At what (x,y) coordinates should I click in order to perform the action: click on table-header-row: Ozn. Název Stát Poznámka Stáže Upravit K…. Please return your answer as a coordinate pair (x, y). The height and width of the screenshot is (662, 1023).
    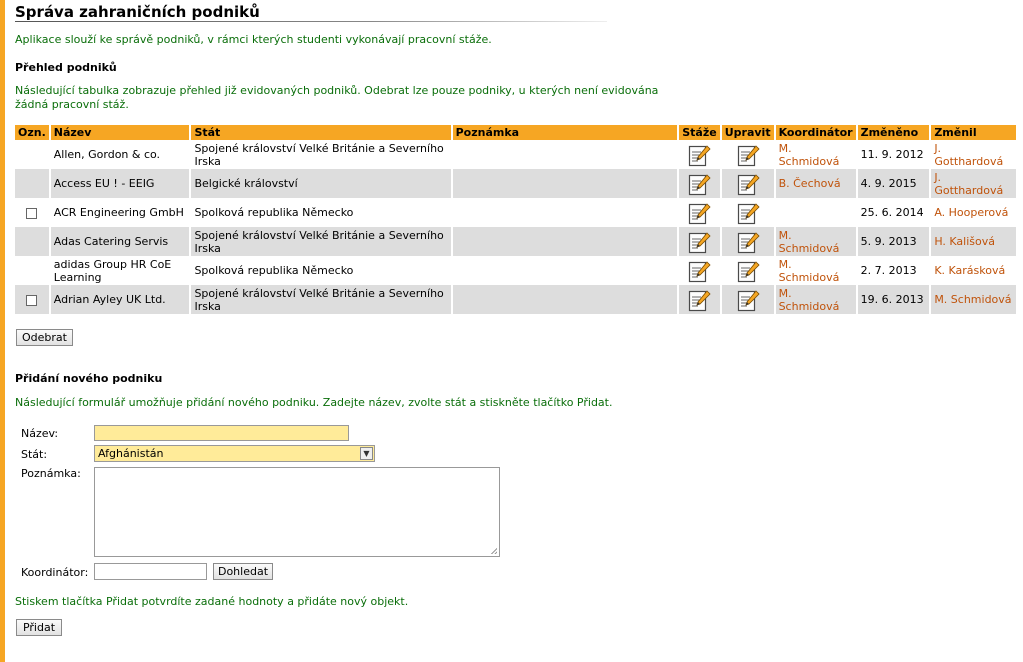
    Looking at the image, I should click on (515, 132).